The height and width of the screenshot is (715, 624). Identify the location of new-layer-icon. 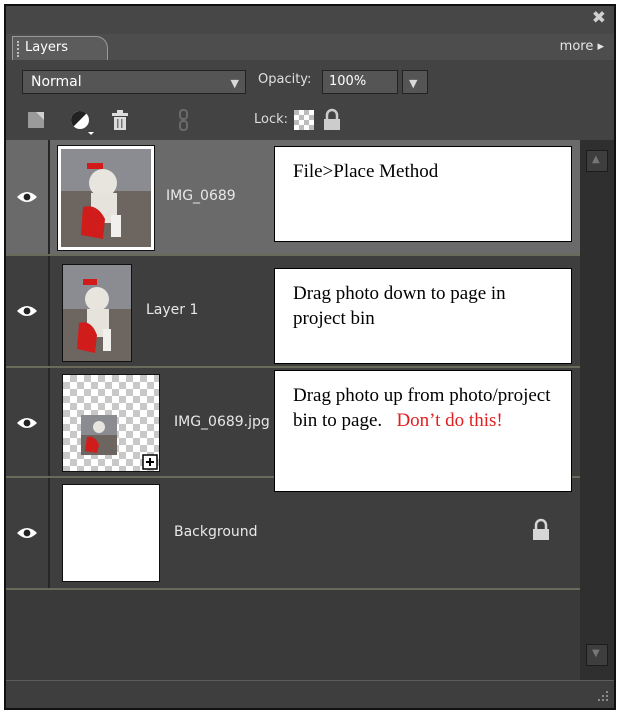
(36, 120).